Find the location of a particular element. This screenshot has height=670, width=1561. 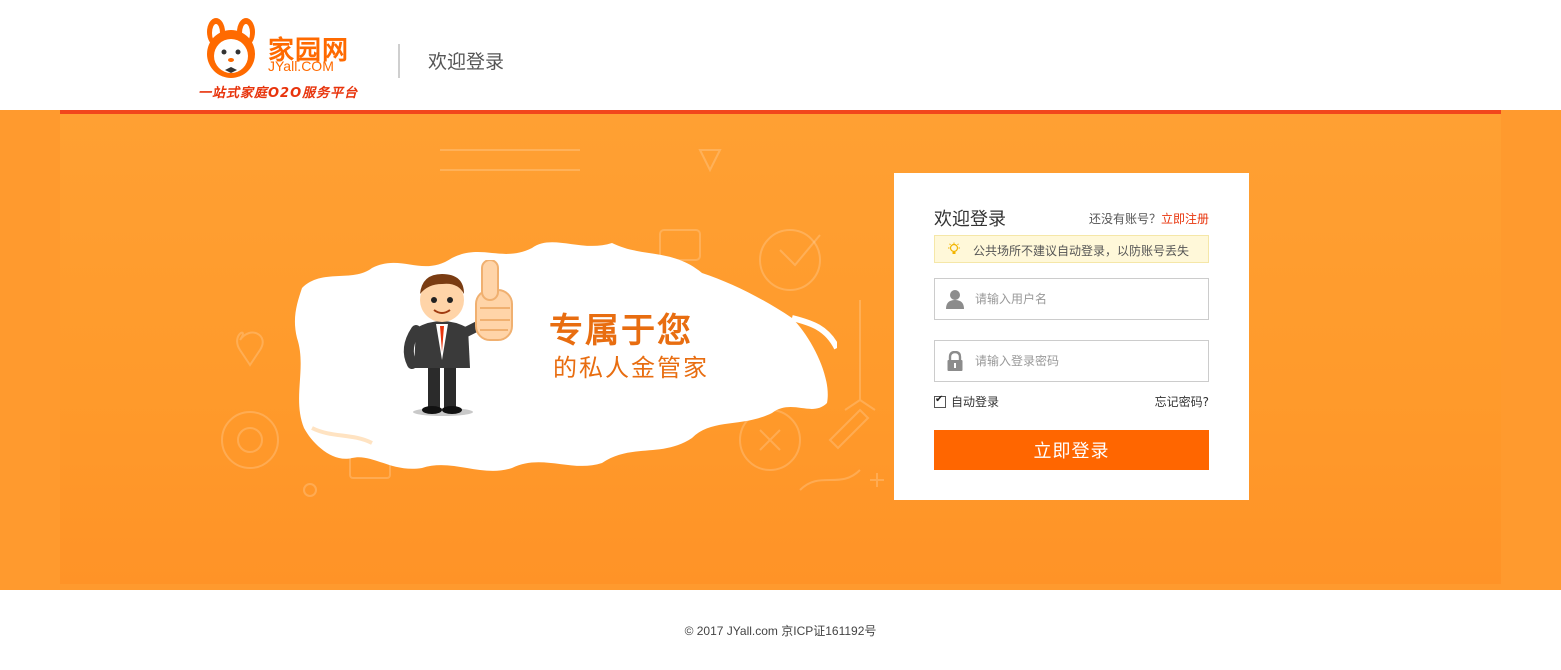

auto-login-option: 自动登录 is located at coordinates (966, 401).